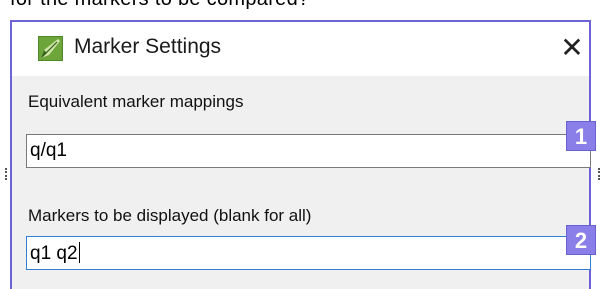  Describe the element at coordinates (581, 240) in the screenshot. I see `annotation-badge-2: 2` at that location.